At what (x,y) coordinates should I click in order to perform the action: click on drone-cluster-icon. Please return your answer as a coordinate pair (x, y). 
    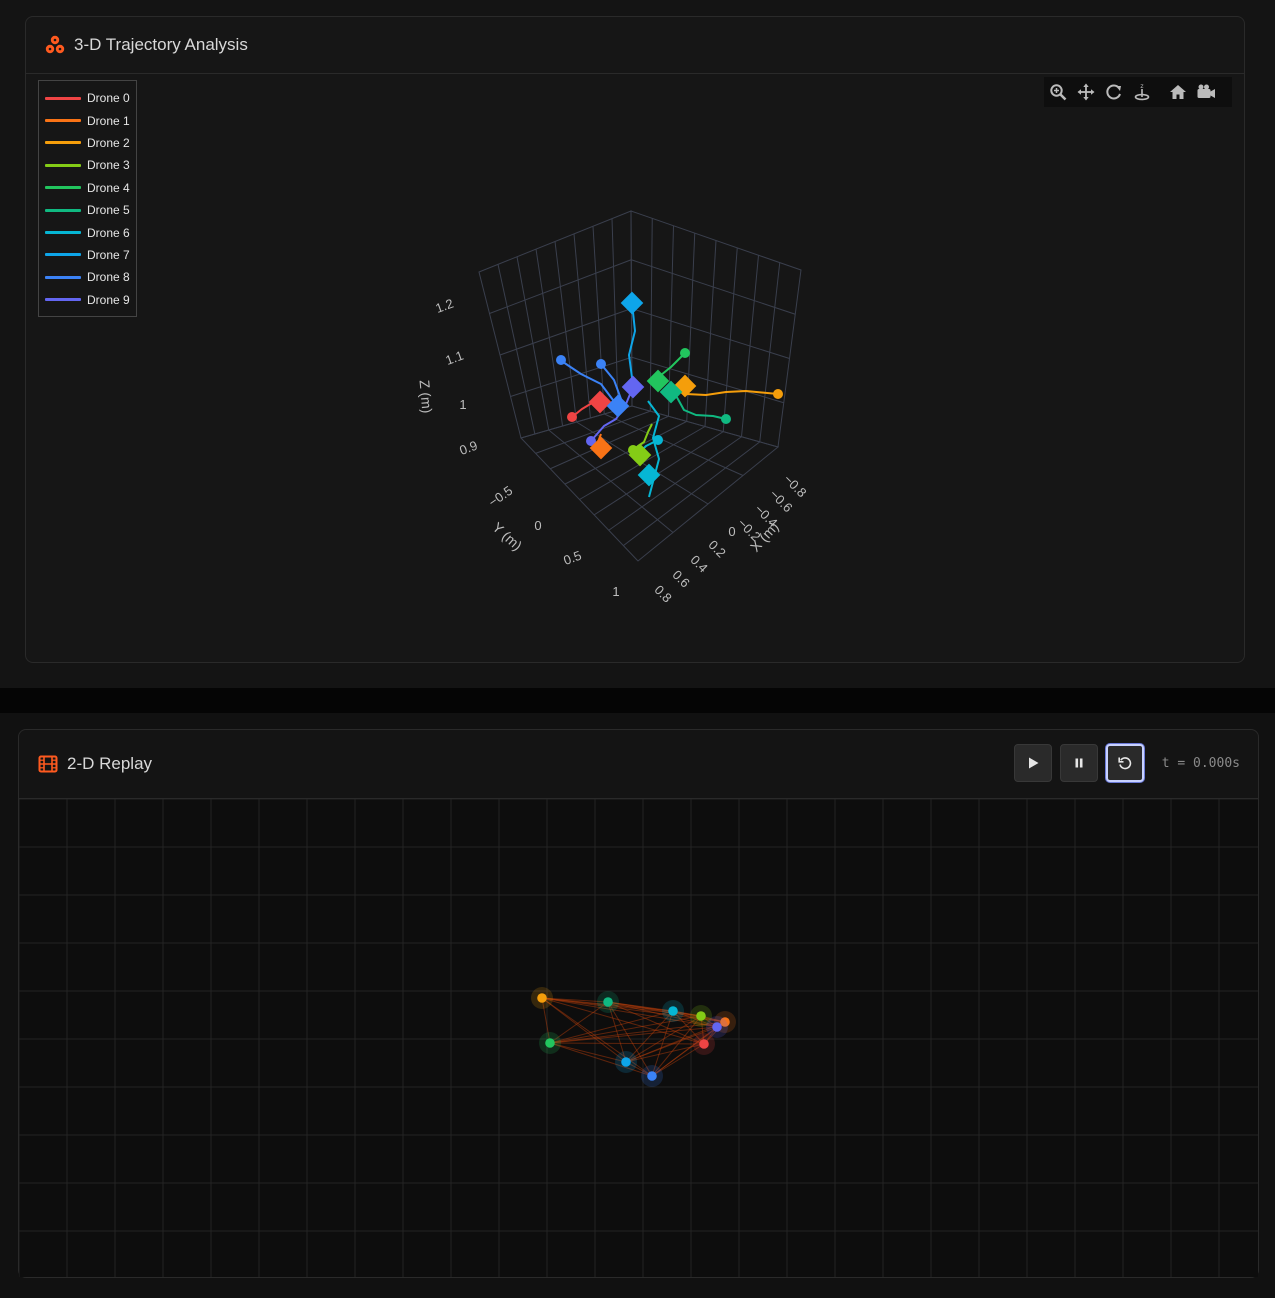
    Looking at the image, I should click on (55, 45).